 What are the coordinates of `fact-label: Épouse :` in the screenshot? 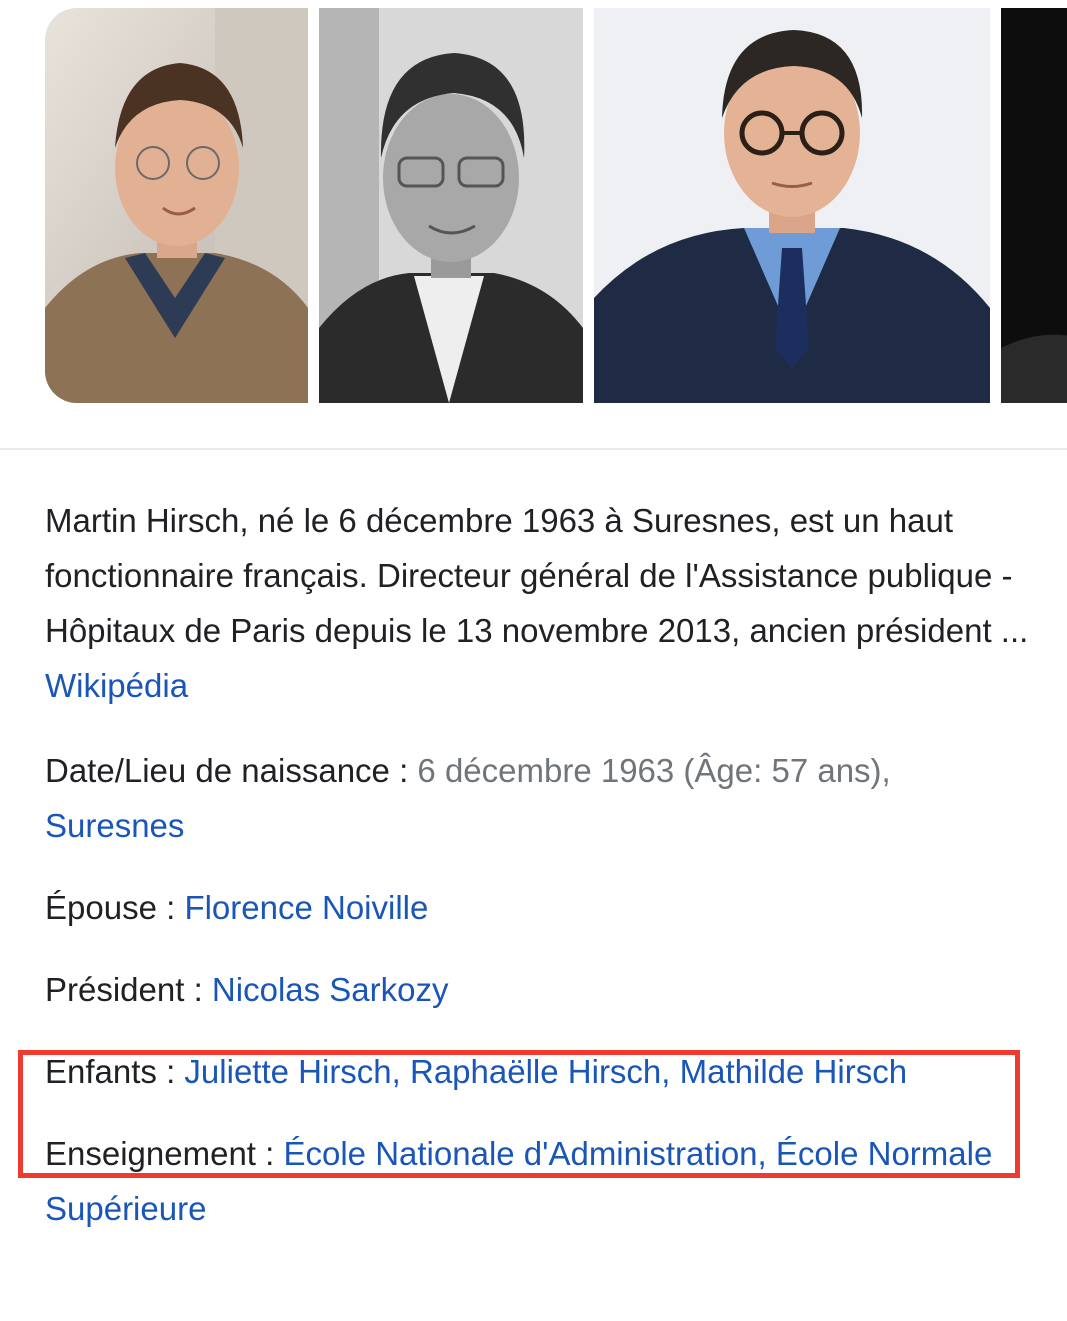 It's located at (115, 907).